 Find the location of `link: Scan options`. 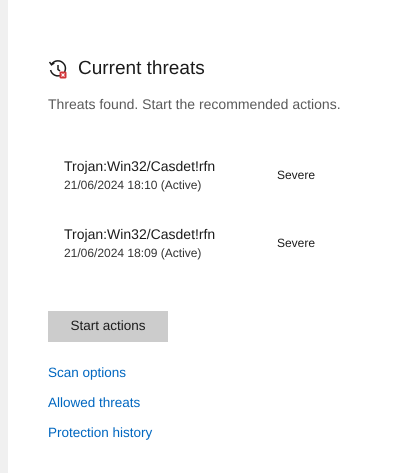

link: Scan options is located at coordinates (87, 373).